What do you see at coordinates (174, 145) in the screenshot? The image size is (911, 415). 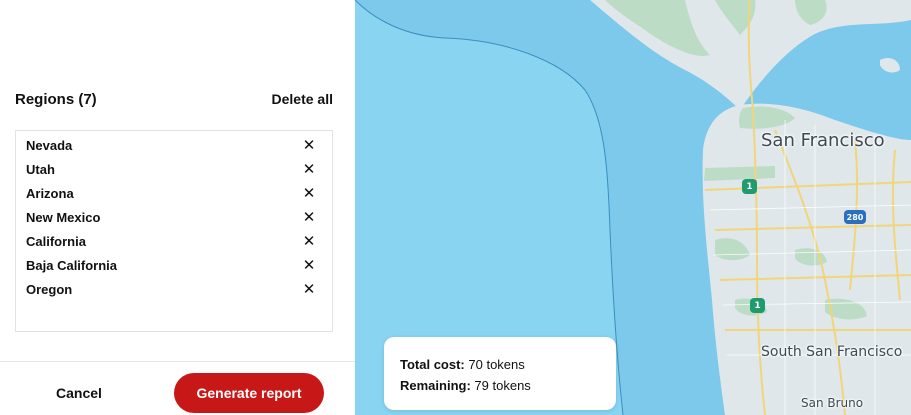 I see `list-item: Nevada ✕` at bounding box center [174, 145].